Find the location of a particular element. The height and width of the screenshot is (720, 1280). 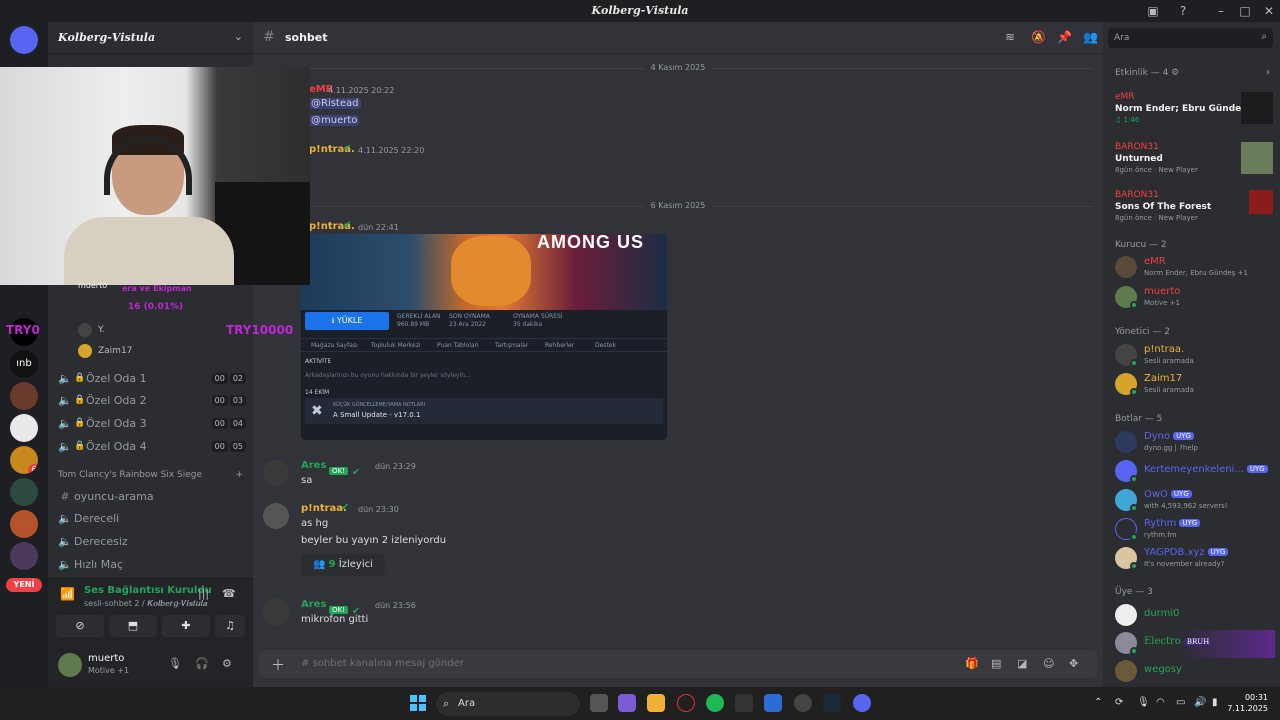

webcam-overlay is located at coordinates (155, 176).